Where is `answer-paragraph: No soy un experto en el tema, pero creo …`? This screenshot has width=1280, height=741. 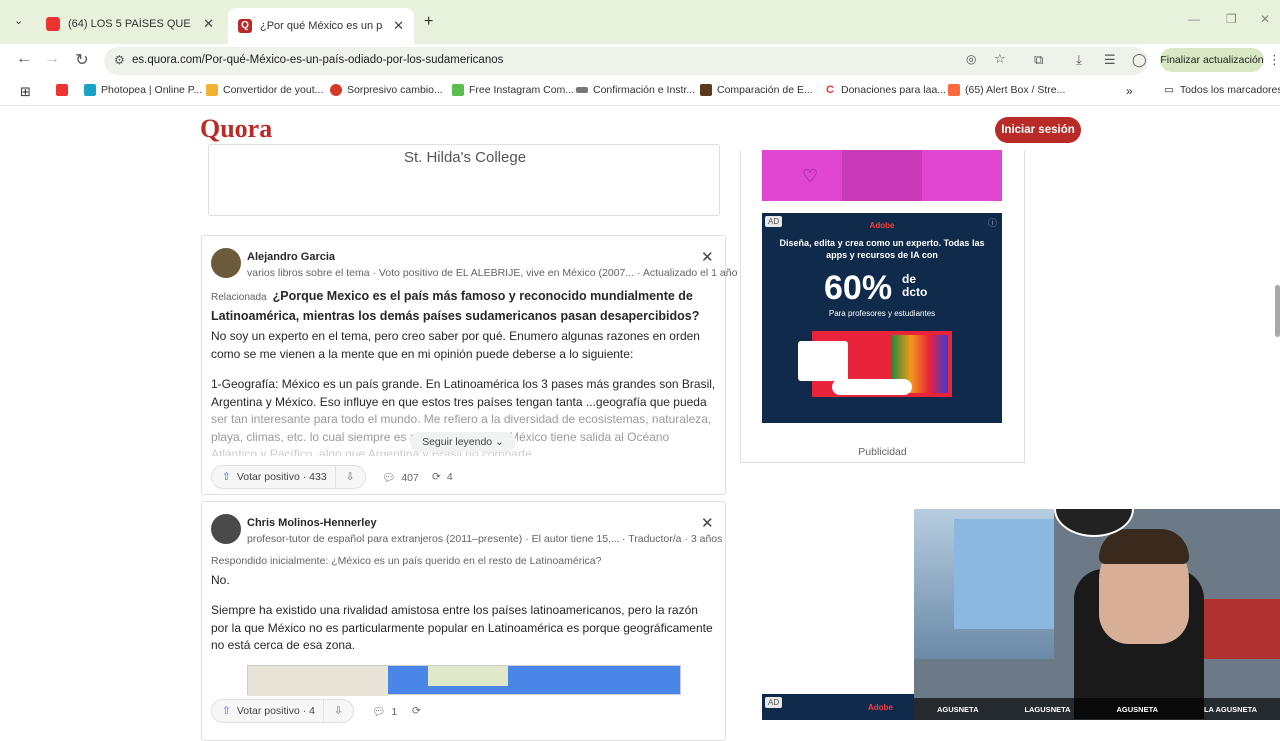
answer-paragraph: No soy un experto en el tema, pero creo … is located at coordinates (455, 345).